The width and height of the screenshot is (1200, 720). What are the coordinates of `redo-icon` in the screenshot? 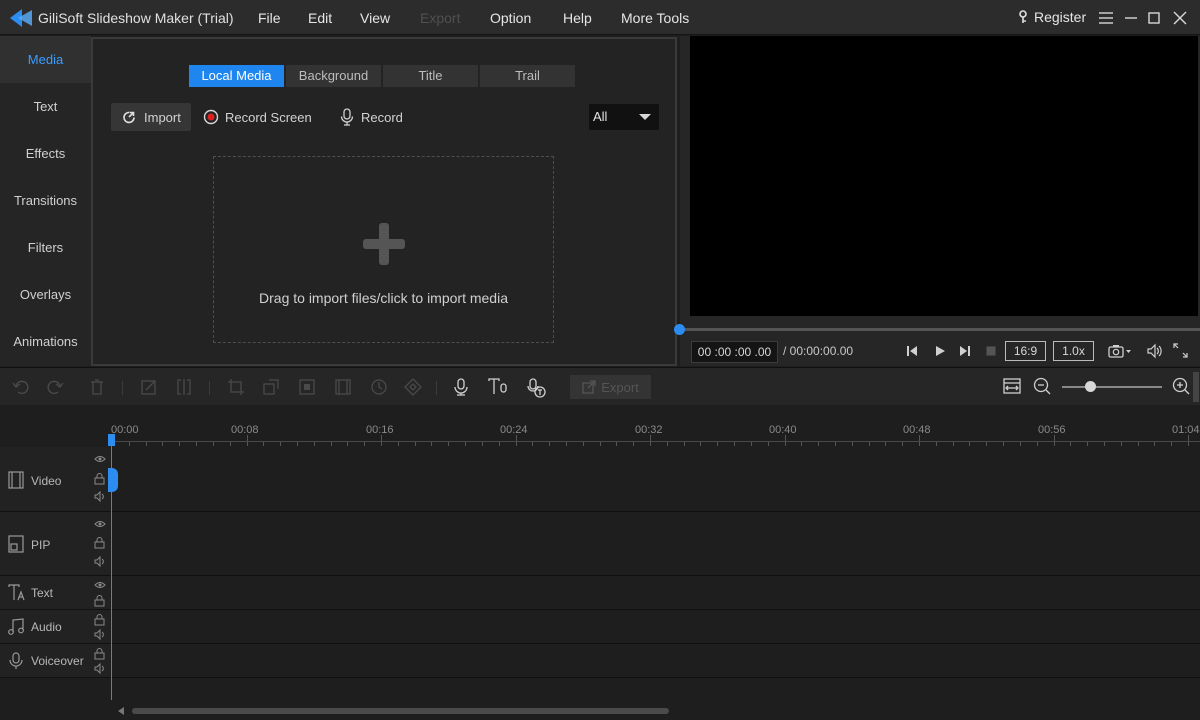 It's located at (55, 387).